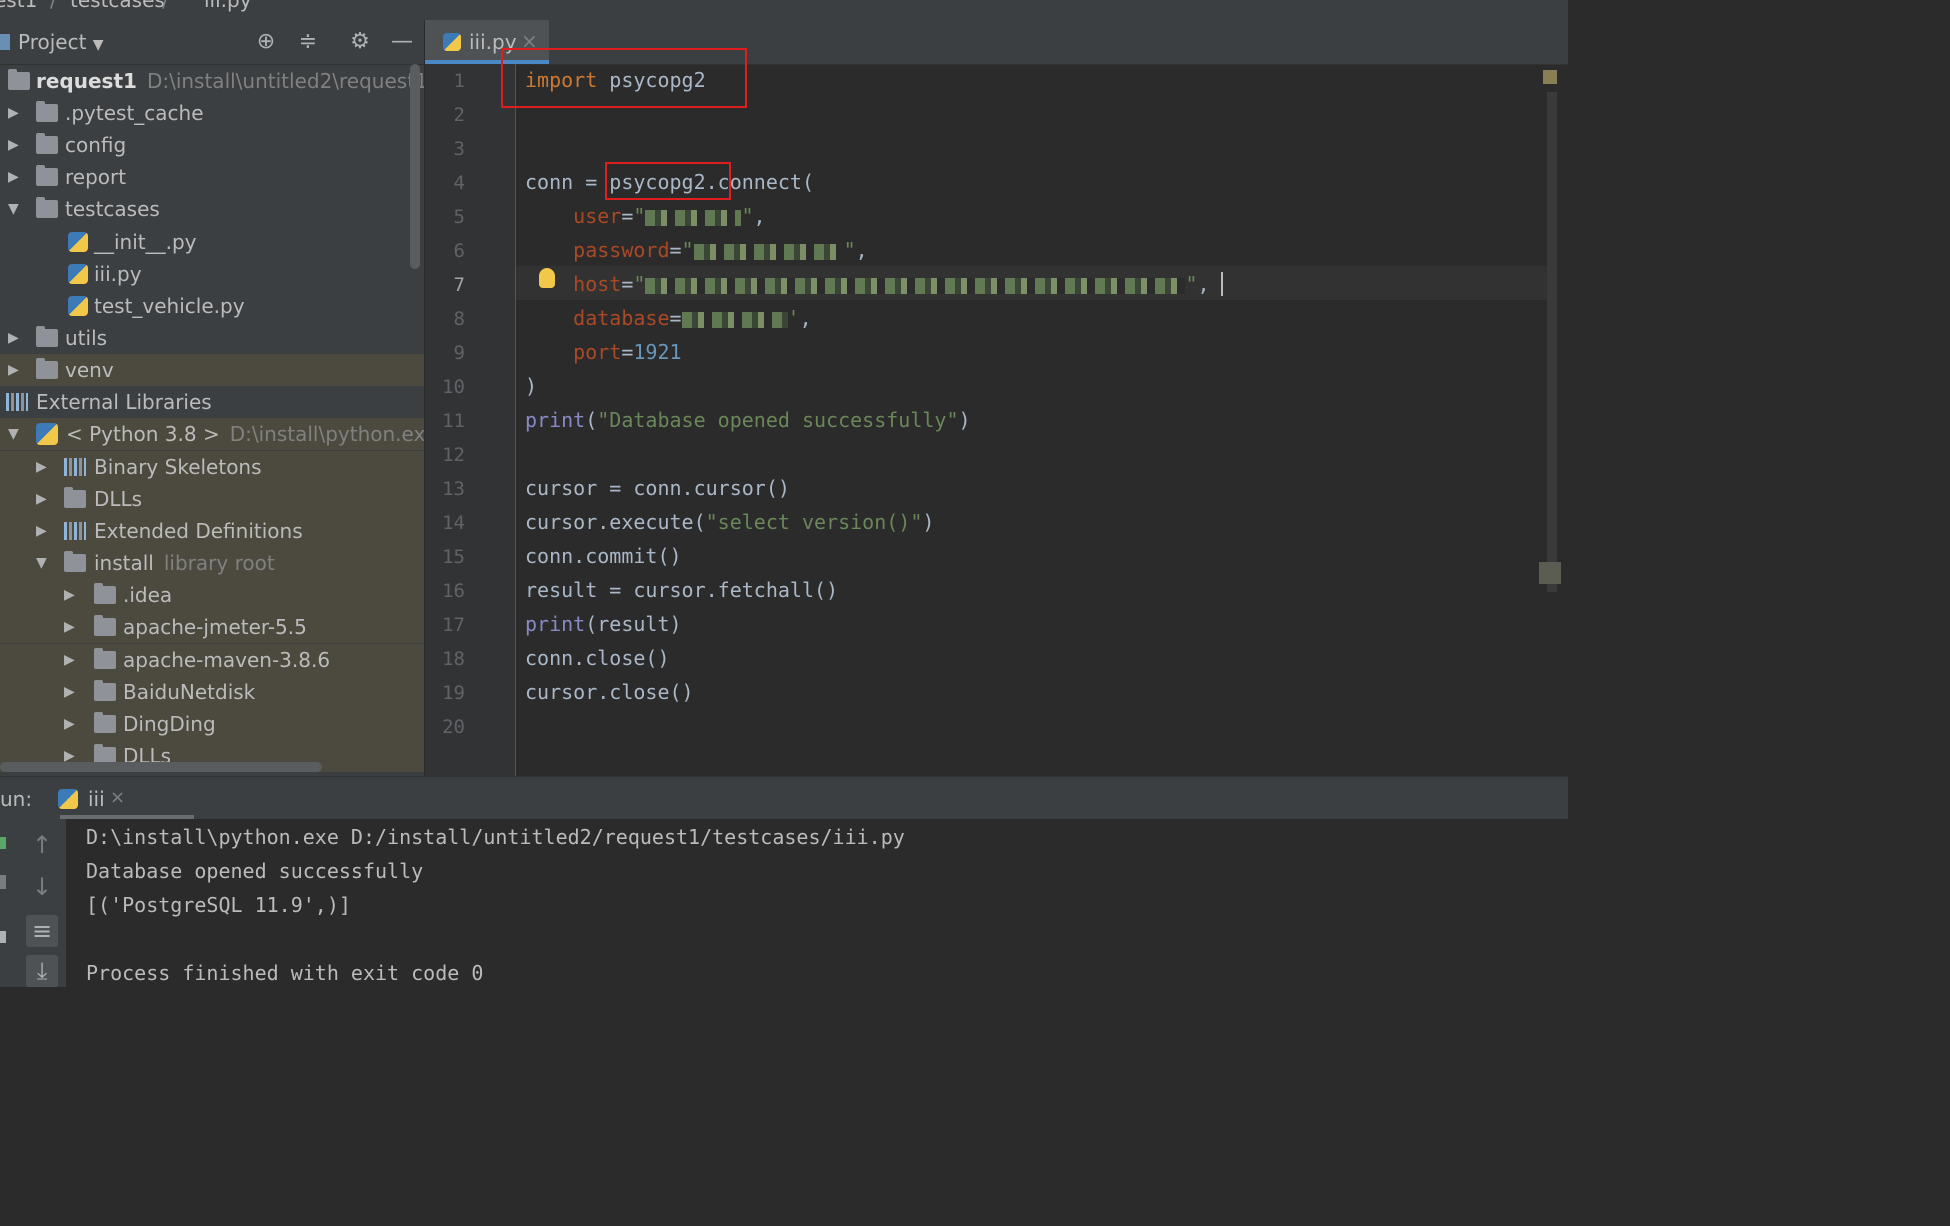 Image resolution: width=1950 pixels, height=1226 pixels. I want to click on code-line-16: result = cursor.fetchall(), so click(681, 590).